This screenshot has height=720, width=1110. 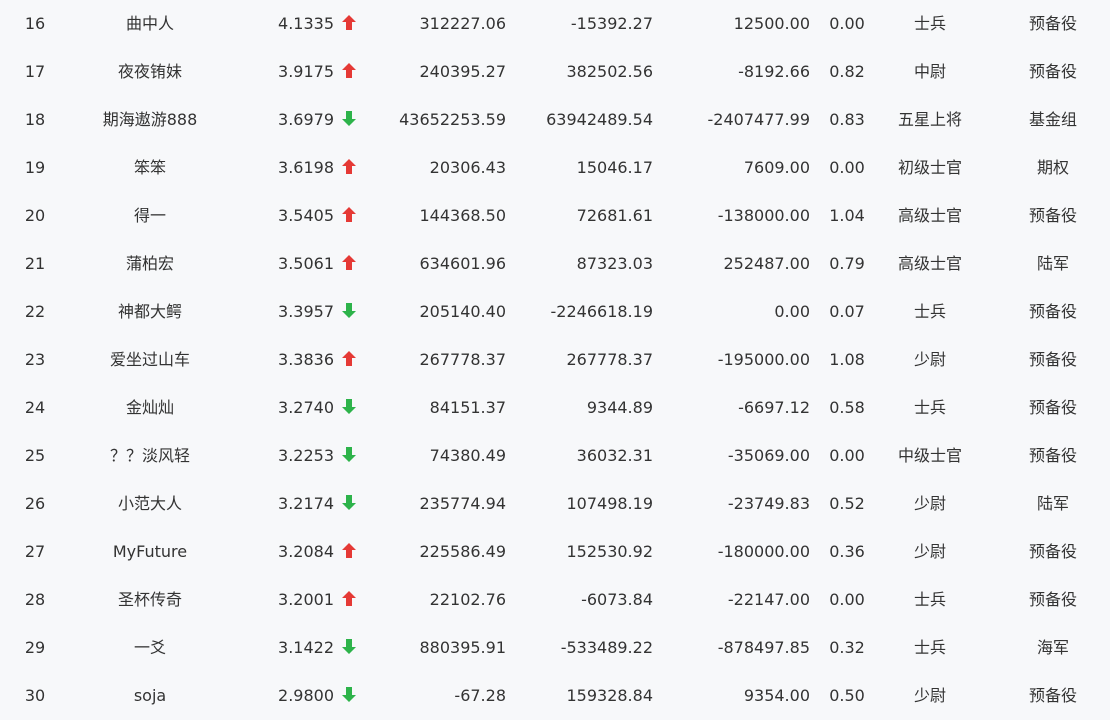 I want to click on name-cell: 神都大鳄, so click(x=150, y=312).